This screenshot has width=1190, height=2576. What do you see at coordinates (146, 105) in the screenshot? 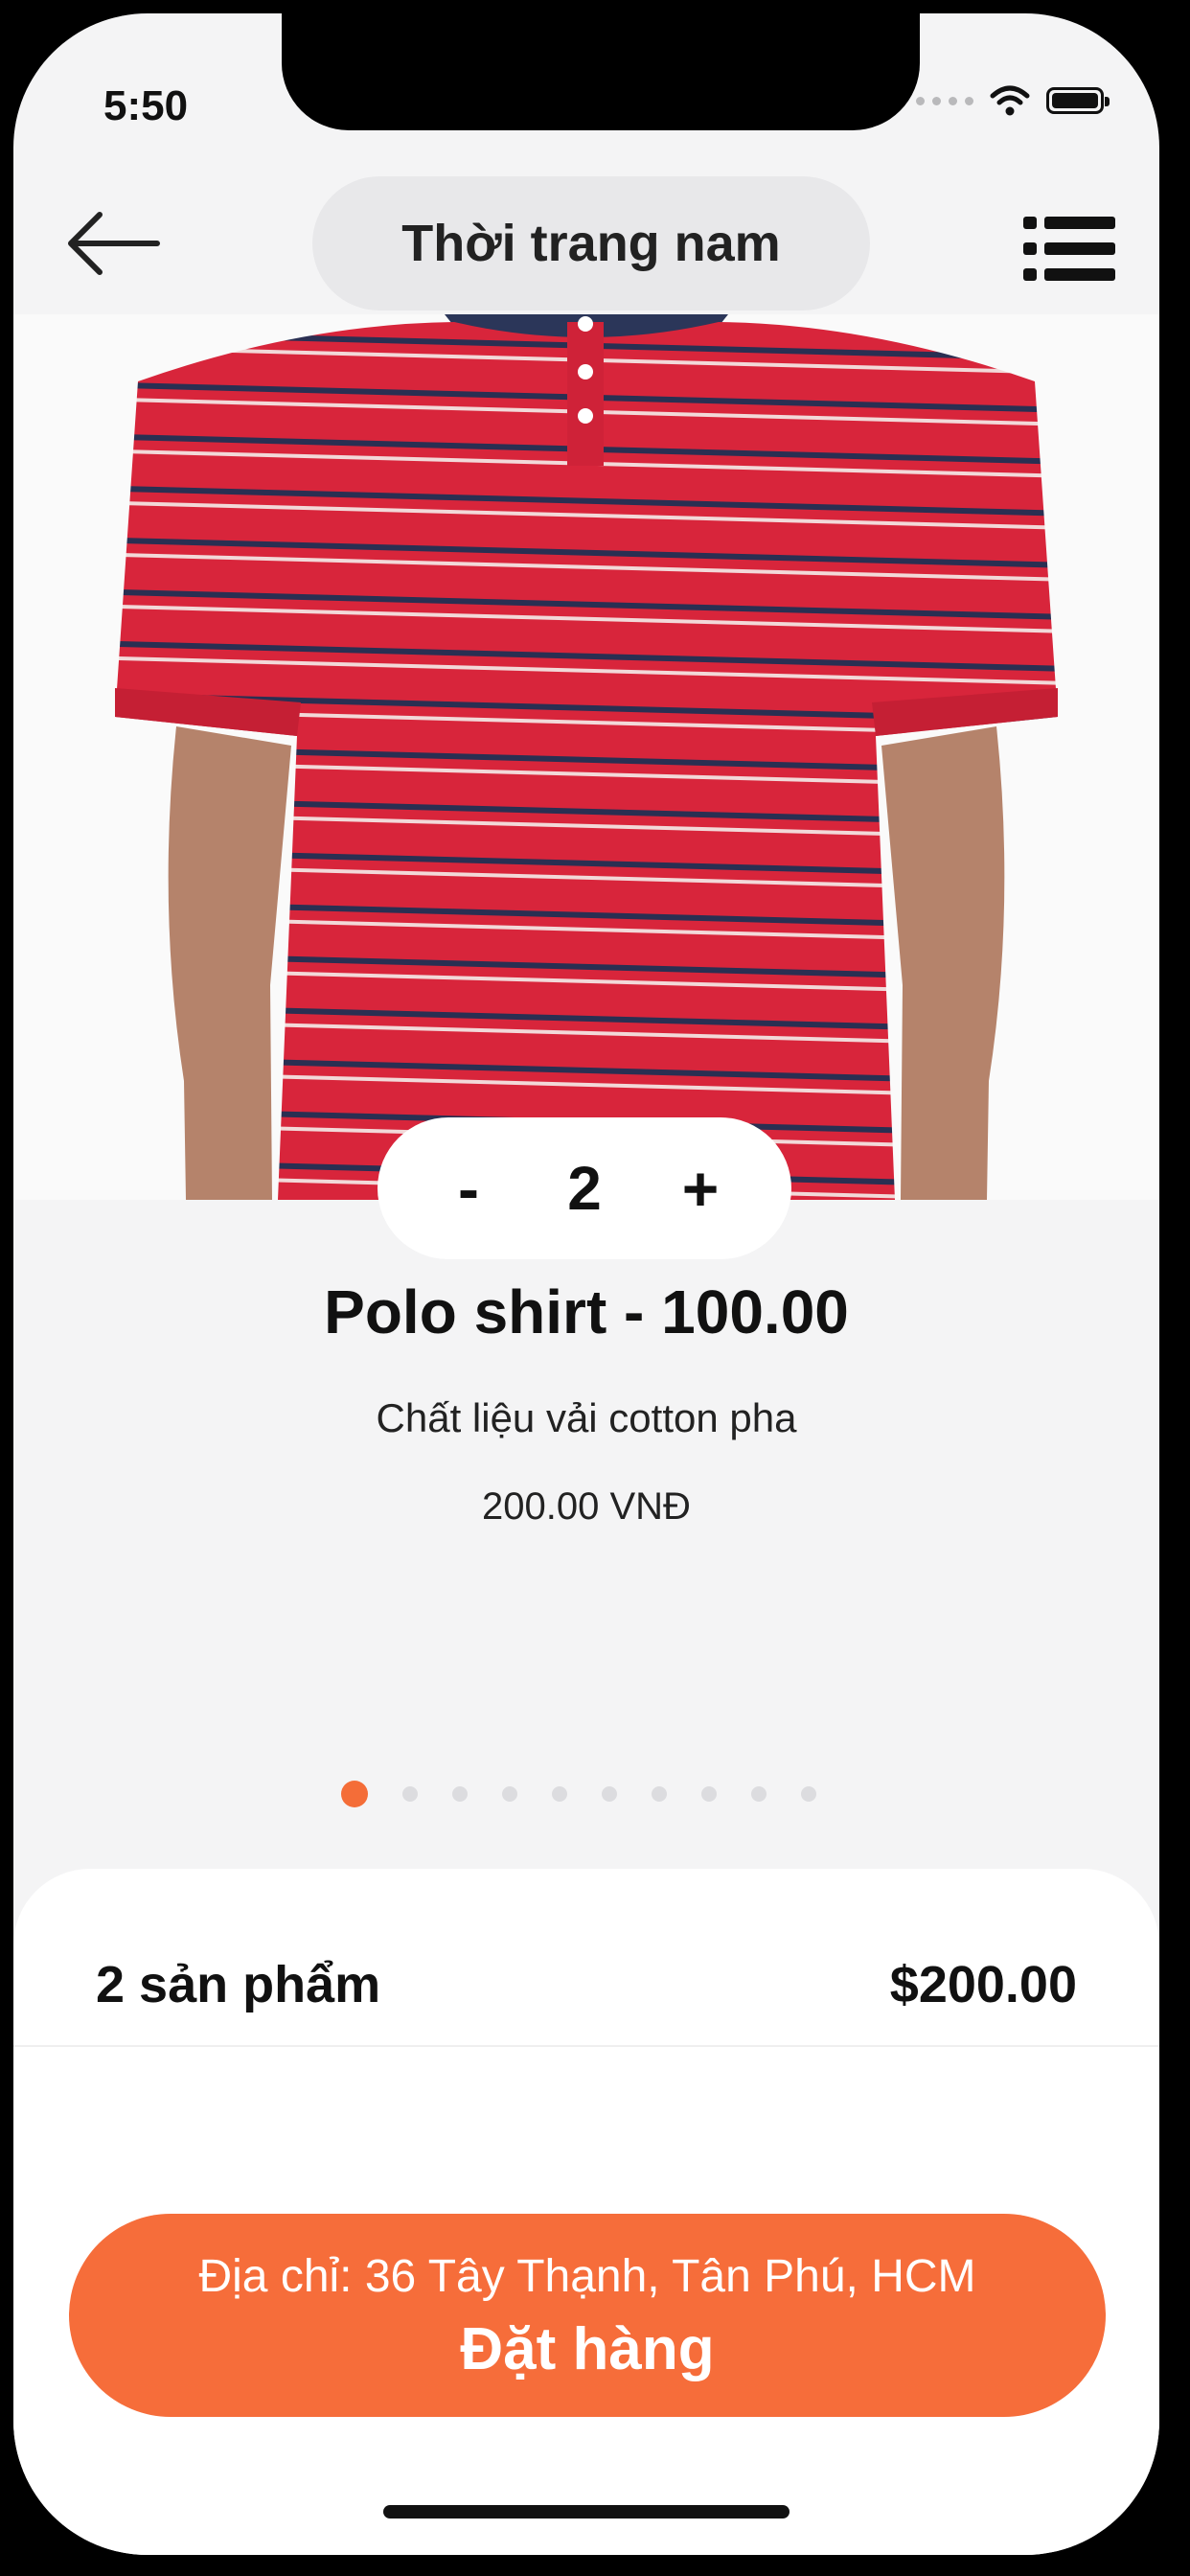
I see `status-time: 5:50` at bounding box center [146, 105].